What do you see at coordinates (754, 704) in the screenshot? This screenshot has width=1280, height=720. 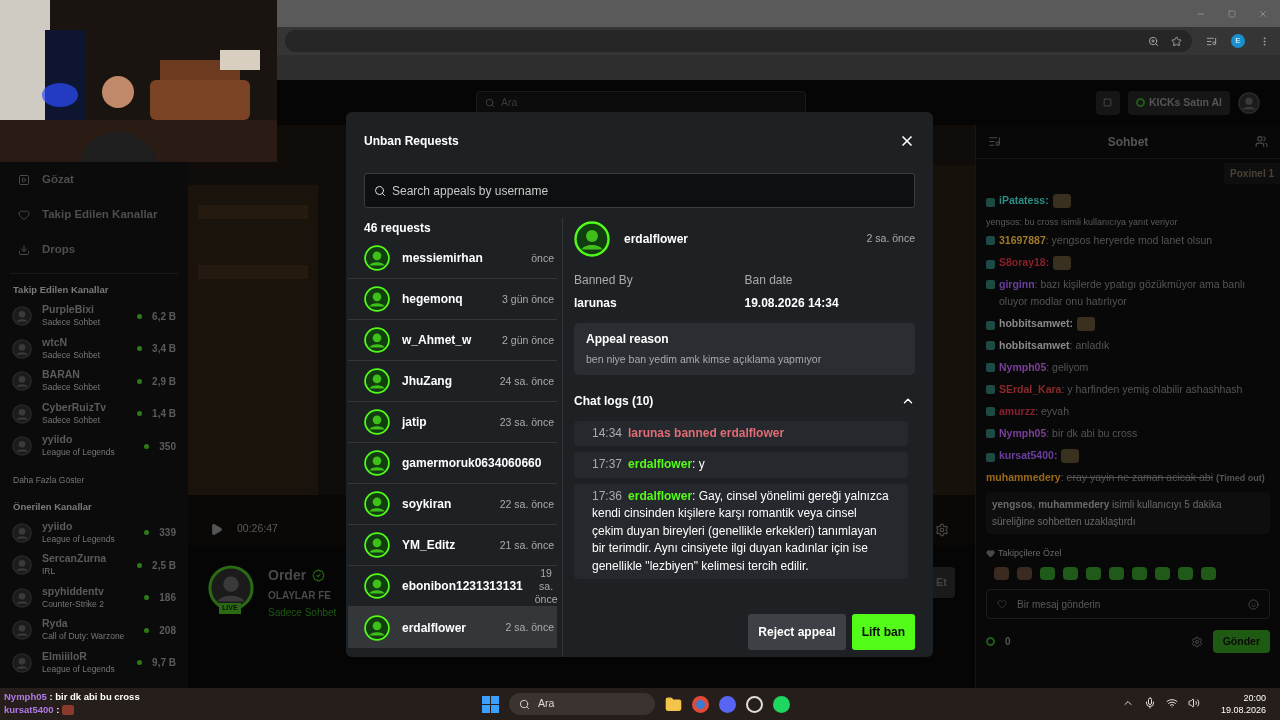 I see `recorder-icon` at bounding box center [754, 704].